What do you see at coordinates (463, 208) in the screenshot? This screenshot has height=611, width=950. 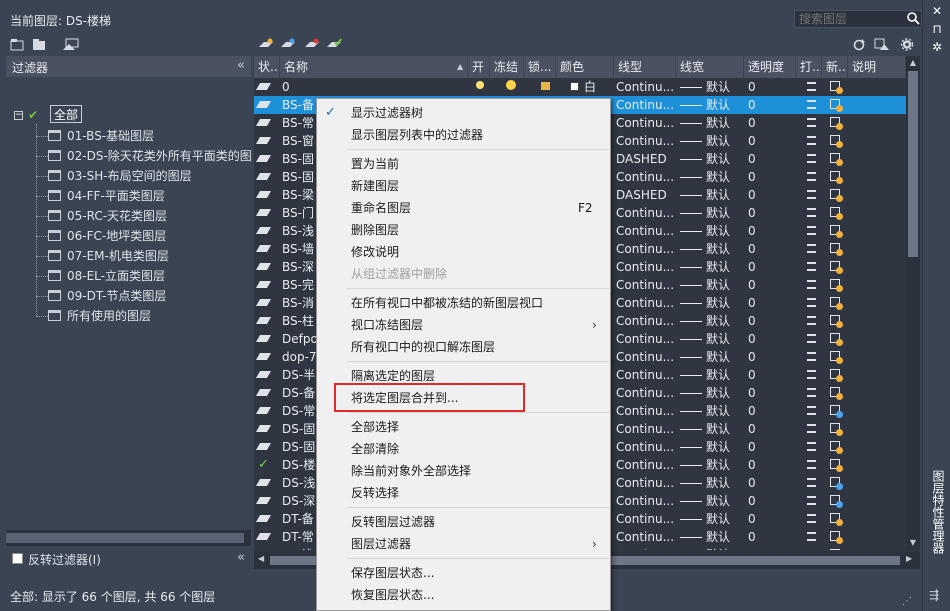 I see `menu-item: 重命名图层 F2` at bounding box center [463, 208].